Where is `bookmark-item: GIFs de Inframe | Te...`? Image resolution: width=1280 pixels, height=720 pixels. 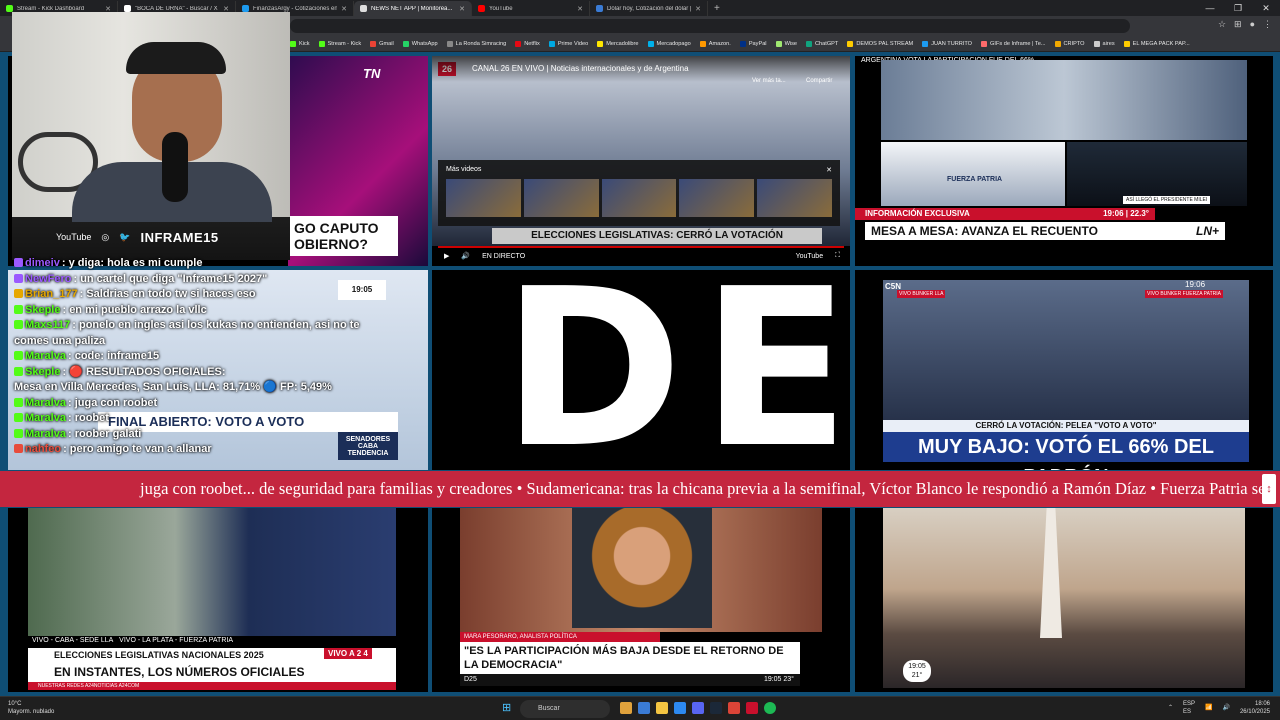 bookmark-item: GIFs de Inframe | Te... is located at coordinates (1013, 43).